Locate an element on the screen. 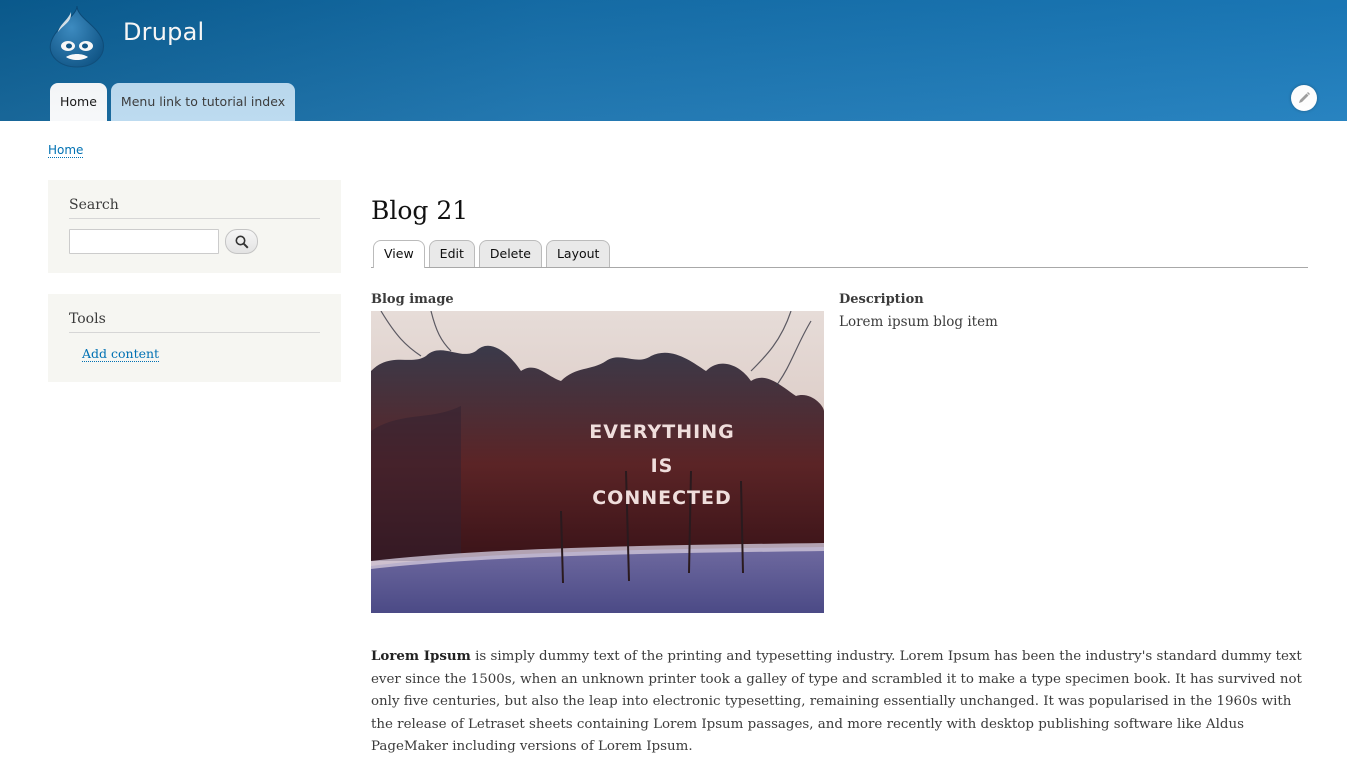  add-content-link: Add content is located at coordinates (121, 354).